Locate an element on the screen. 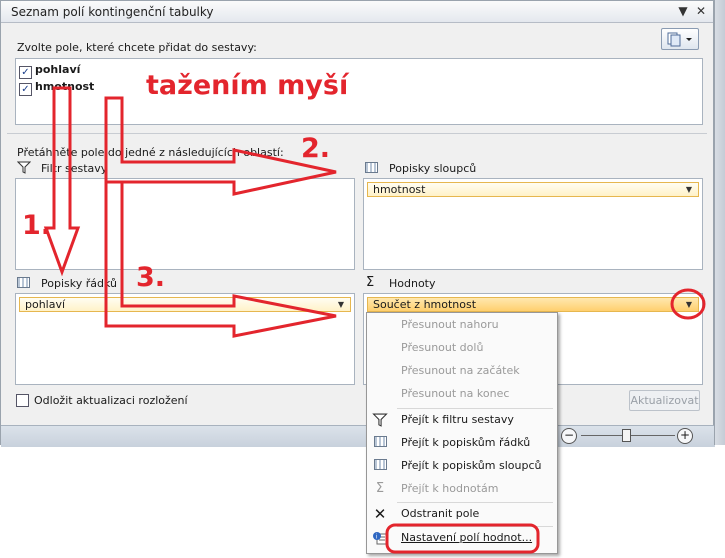 Image resolution: width=725 pixels, height=558 pixels. dropdown-highlight-circle is located at coordinates (688, 304).